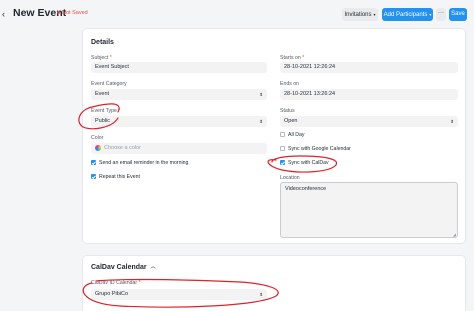 The width and height of the screenshot is (474, 311). I want to click on section-title-caldav: CalDav Calendar ︿, so click(123, 267).